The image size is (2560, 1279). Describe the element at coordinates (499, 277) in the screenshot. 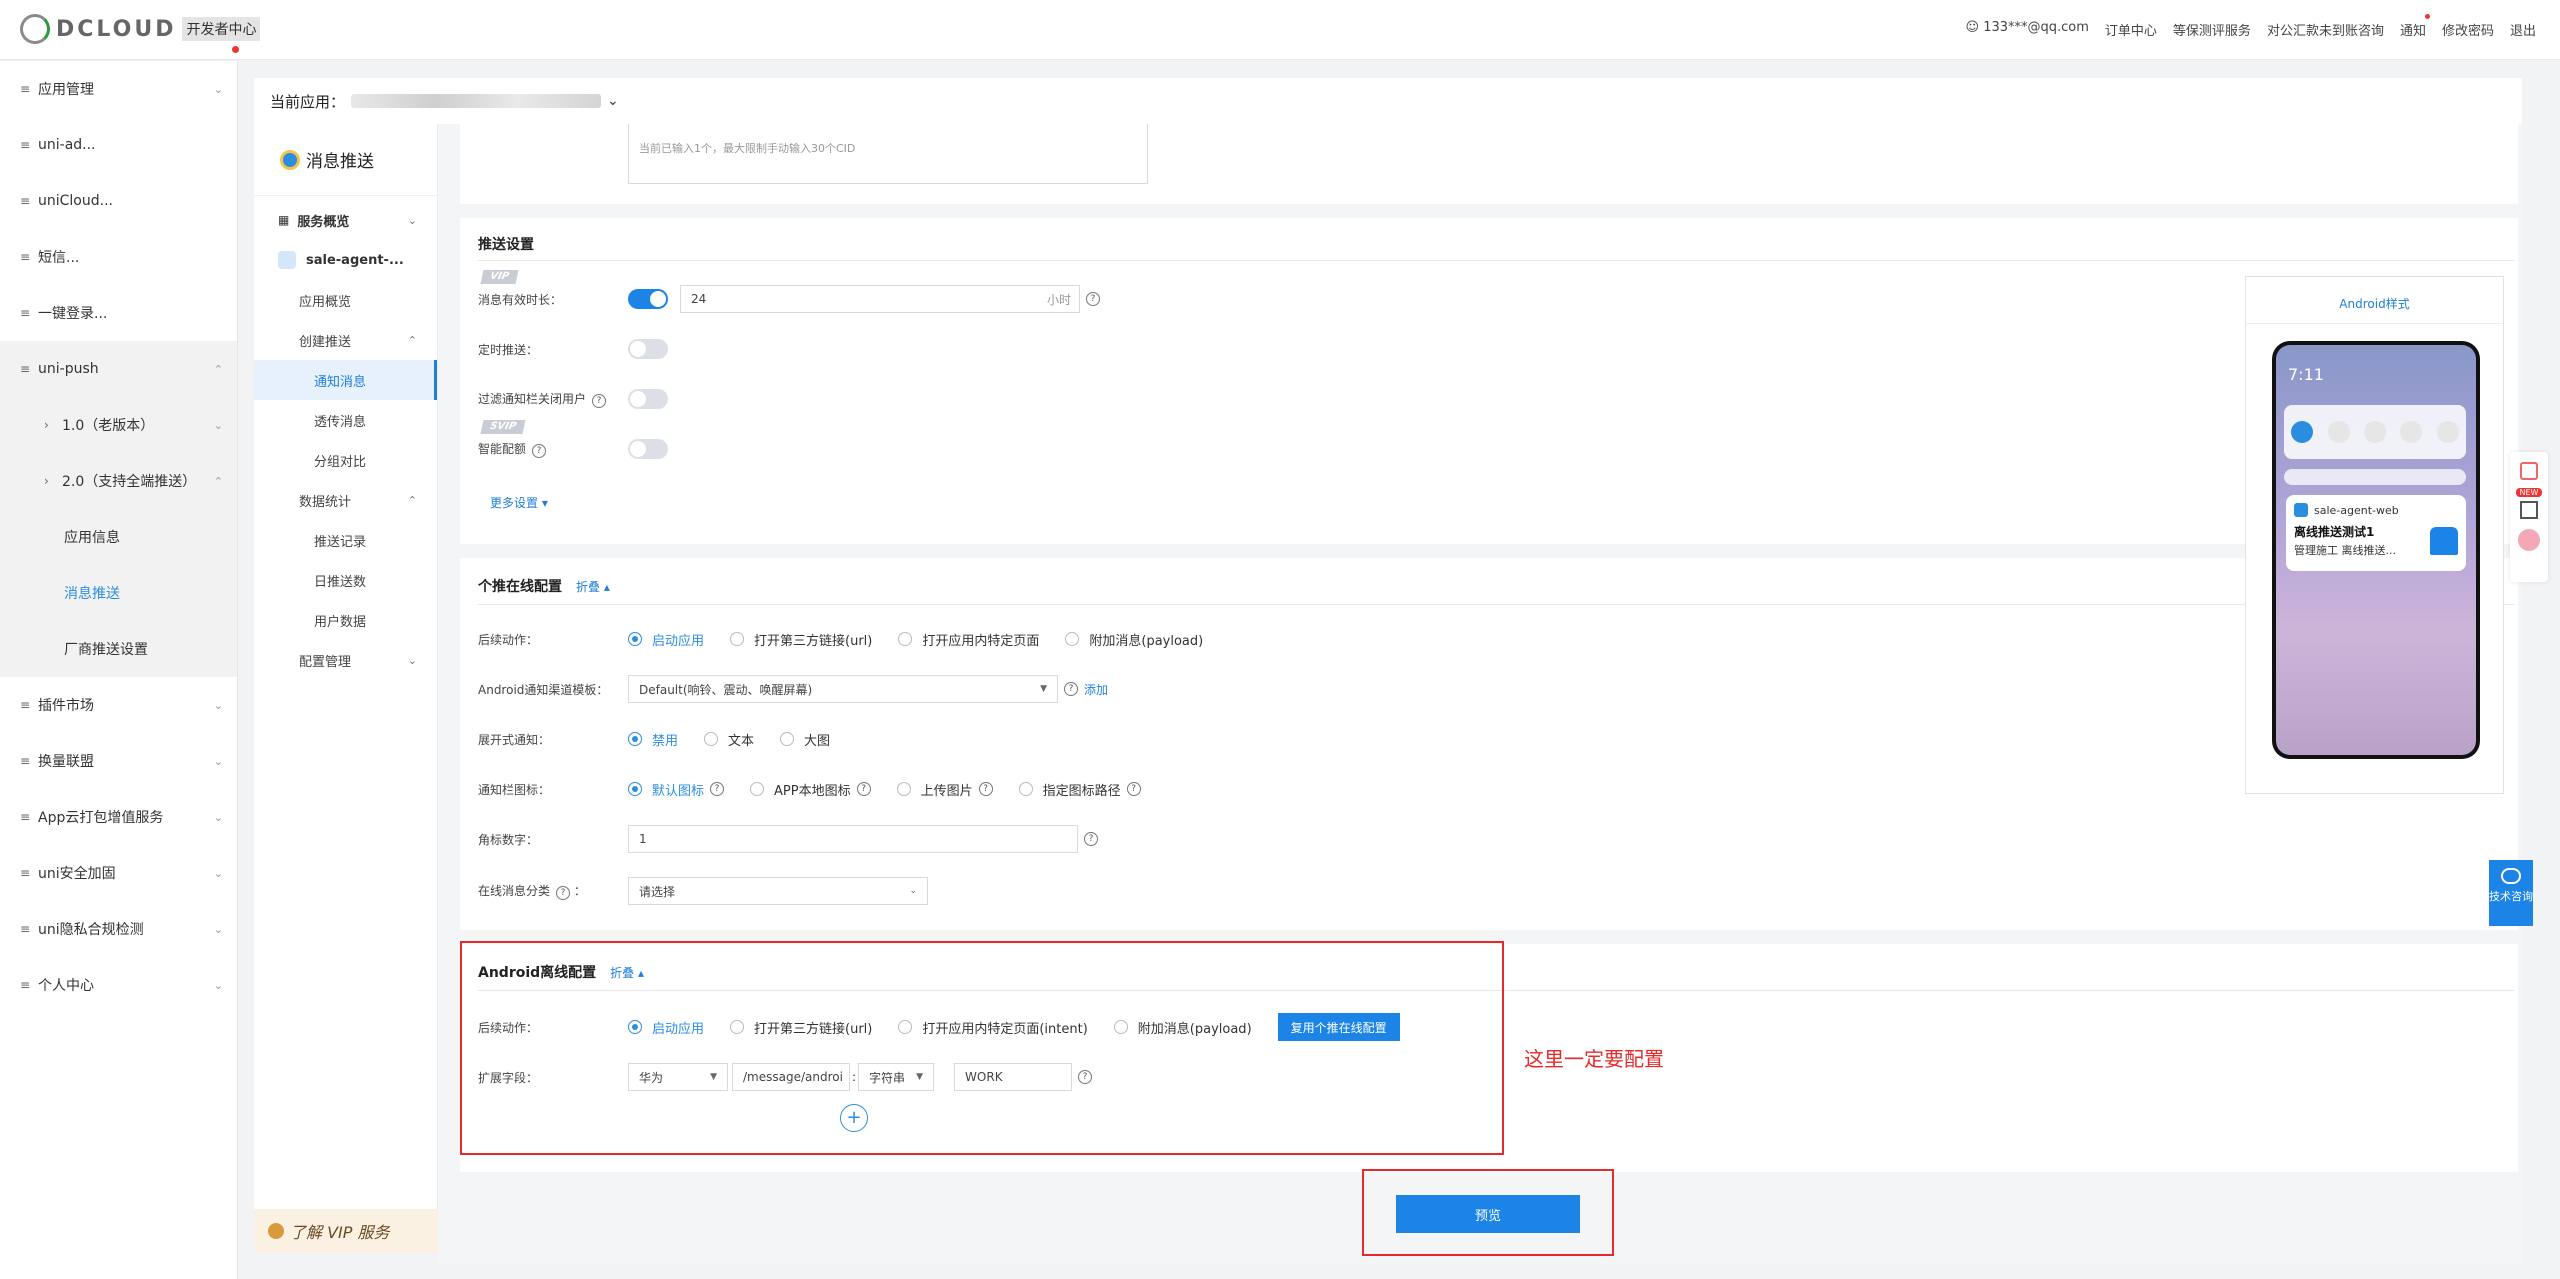

I see `vip-badge: VIP` at that location.